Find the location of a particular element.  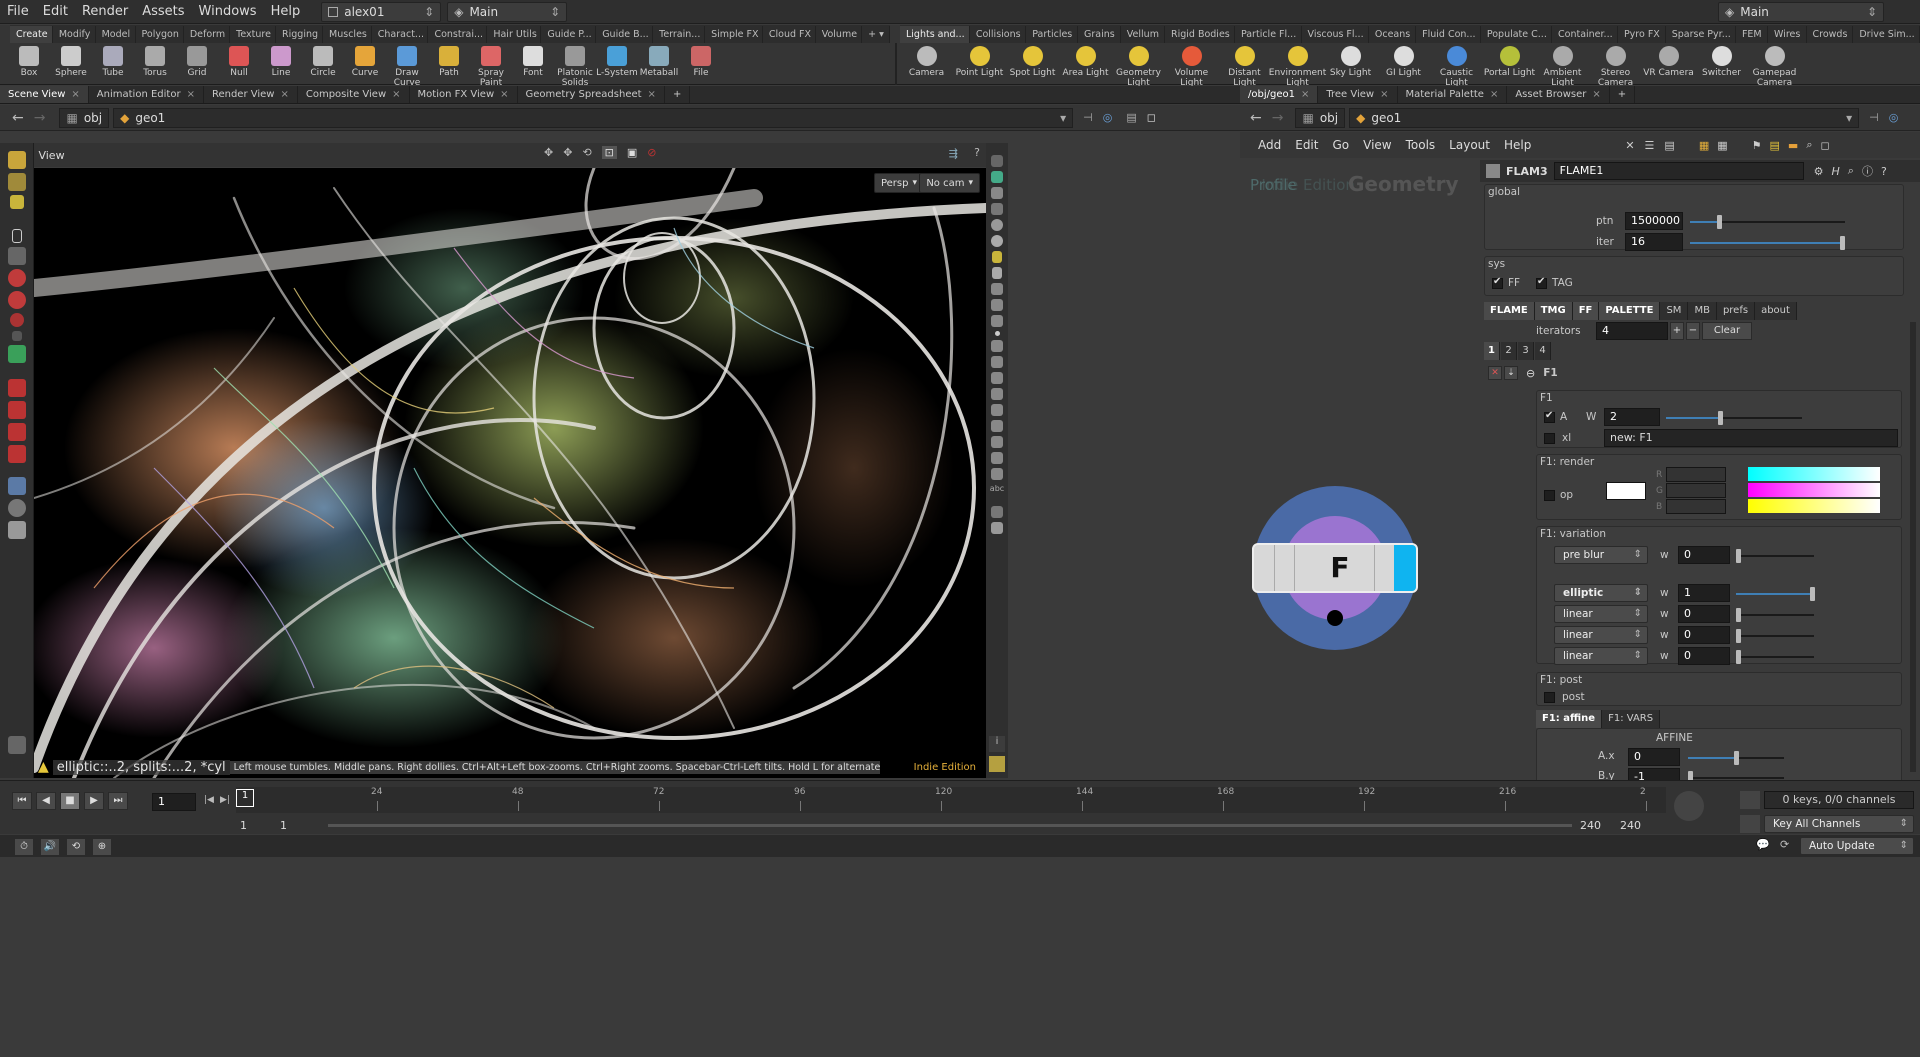

bookmark-icon: ⚑ is located at coordinates (1757, 145).